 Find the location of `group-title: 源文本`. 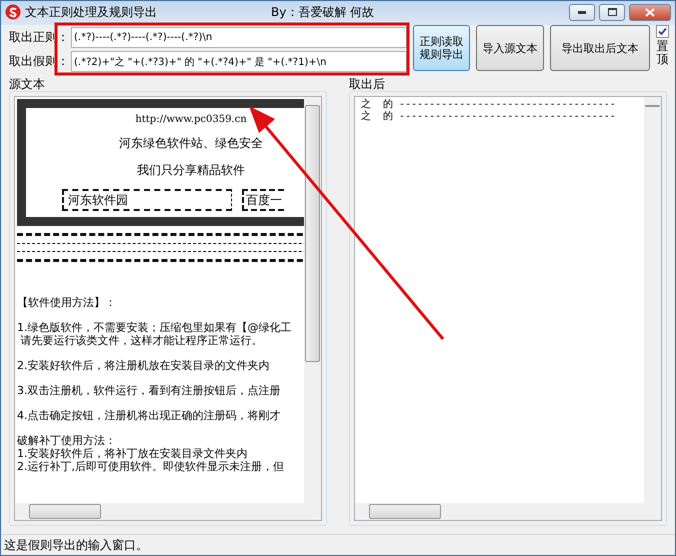

group-title: 源文本 is located at coordinates (27, 84).